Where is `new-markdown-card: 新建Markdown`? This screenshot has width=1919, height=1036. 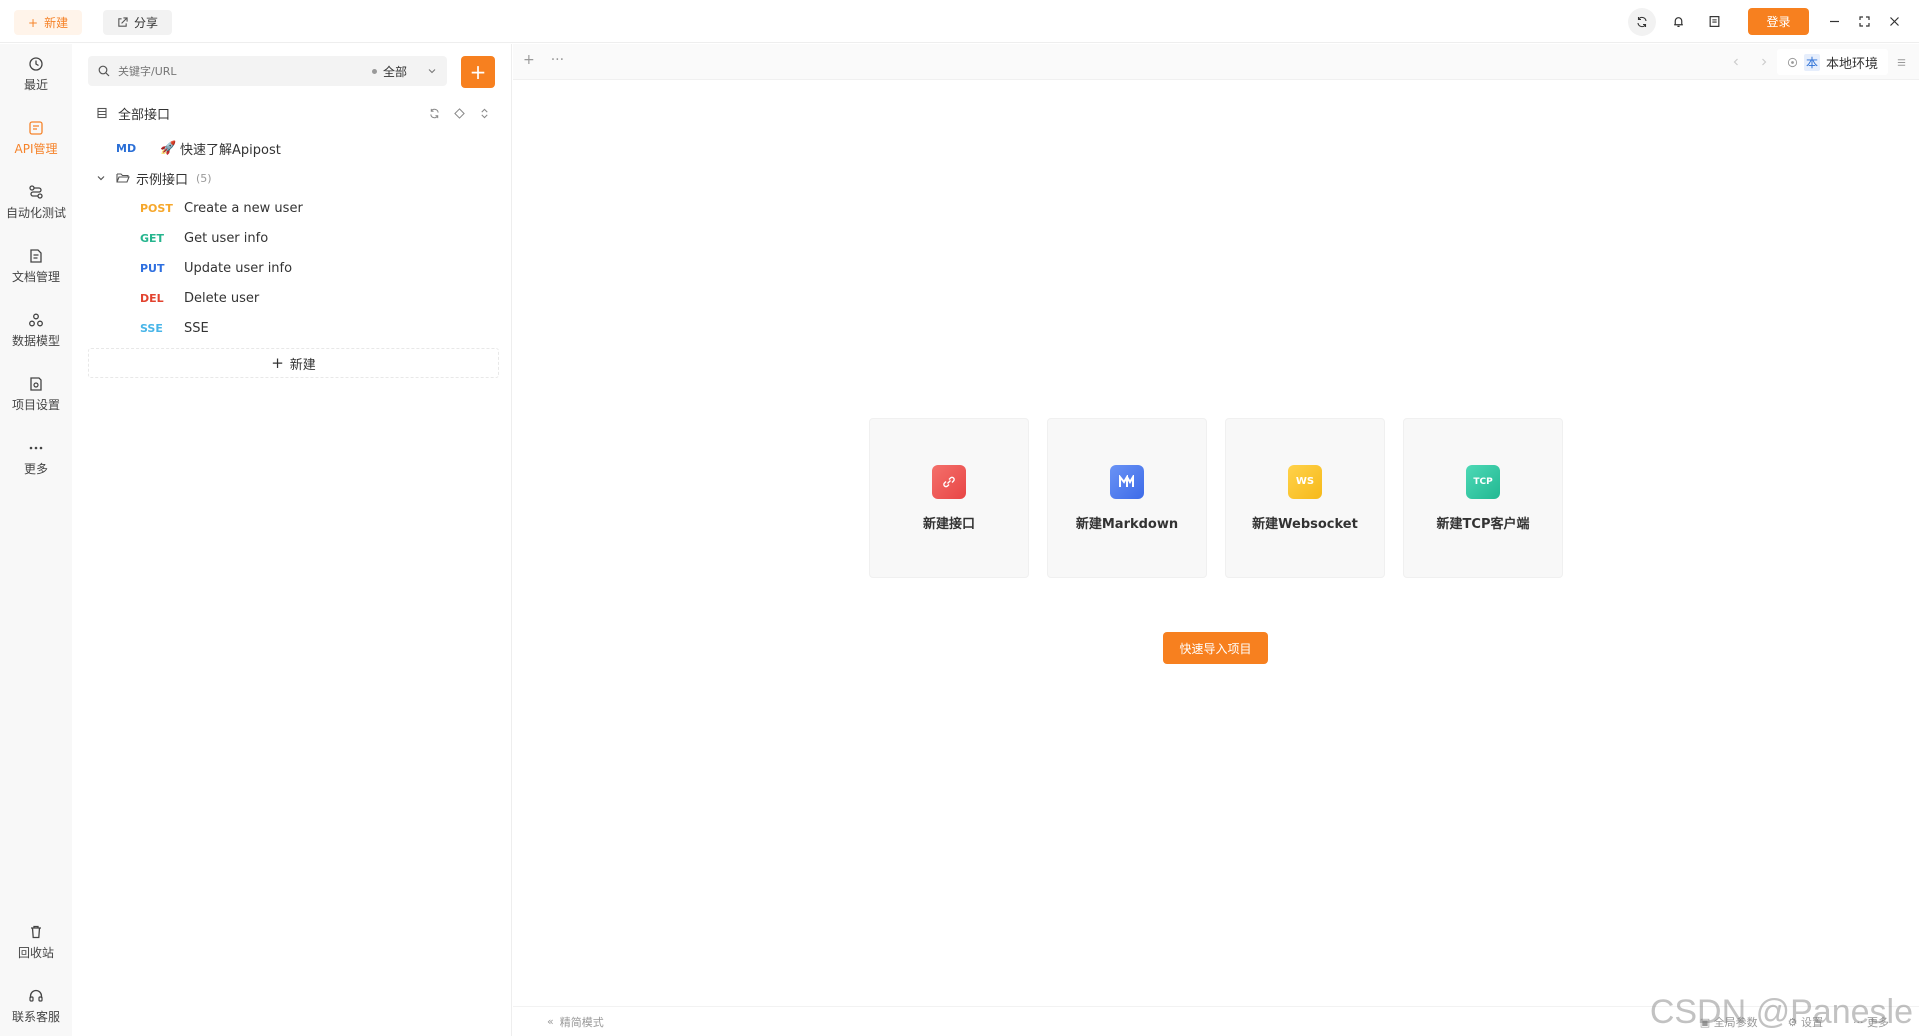
new-markdown-card: 新建Markdown is located at coordinates (1127, 498).